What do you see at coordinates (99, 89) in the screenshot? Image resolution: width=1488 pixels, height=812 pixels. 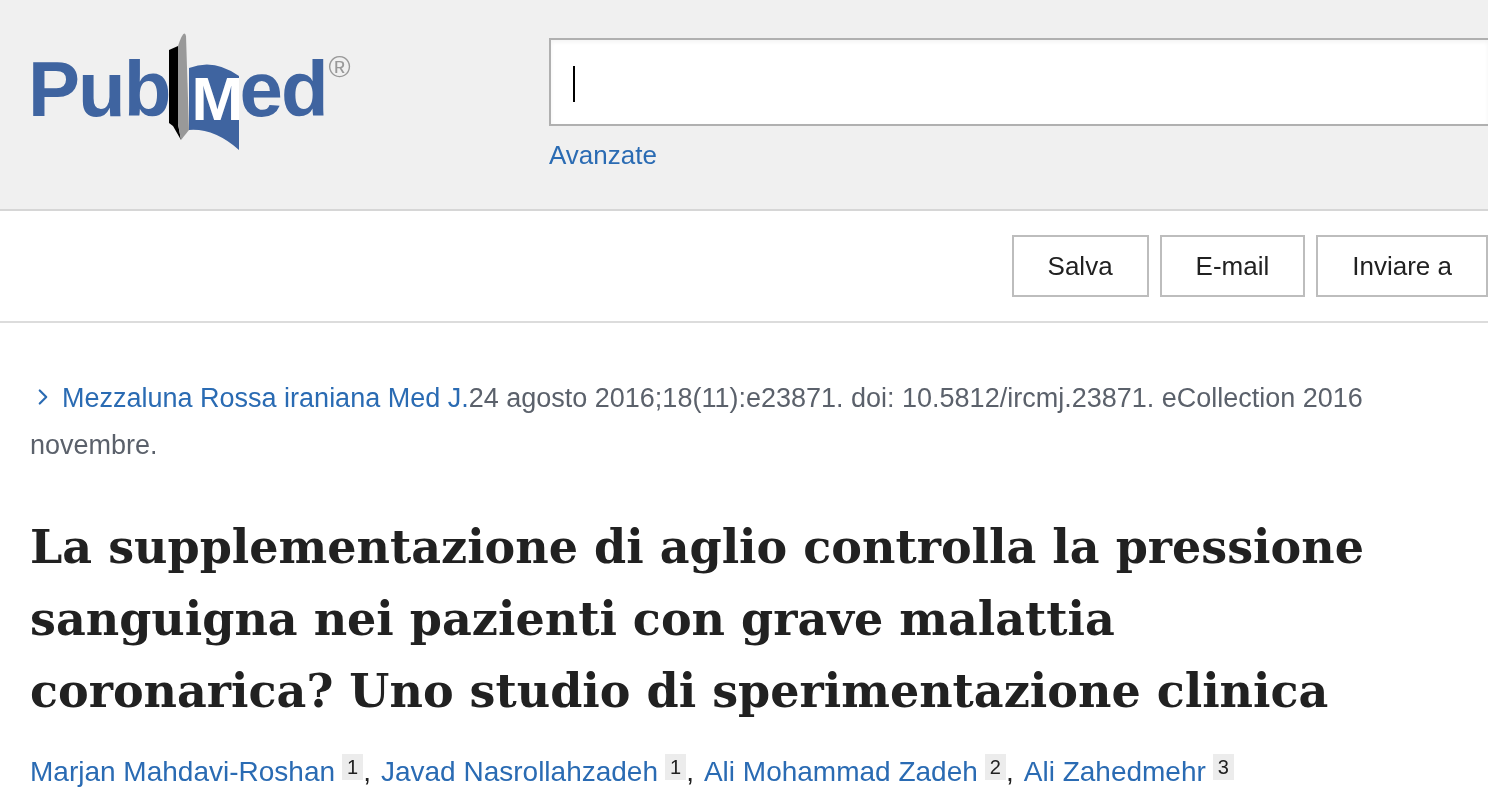 I see `logo-text: Pub` at bounding box center [99, 89].